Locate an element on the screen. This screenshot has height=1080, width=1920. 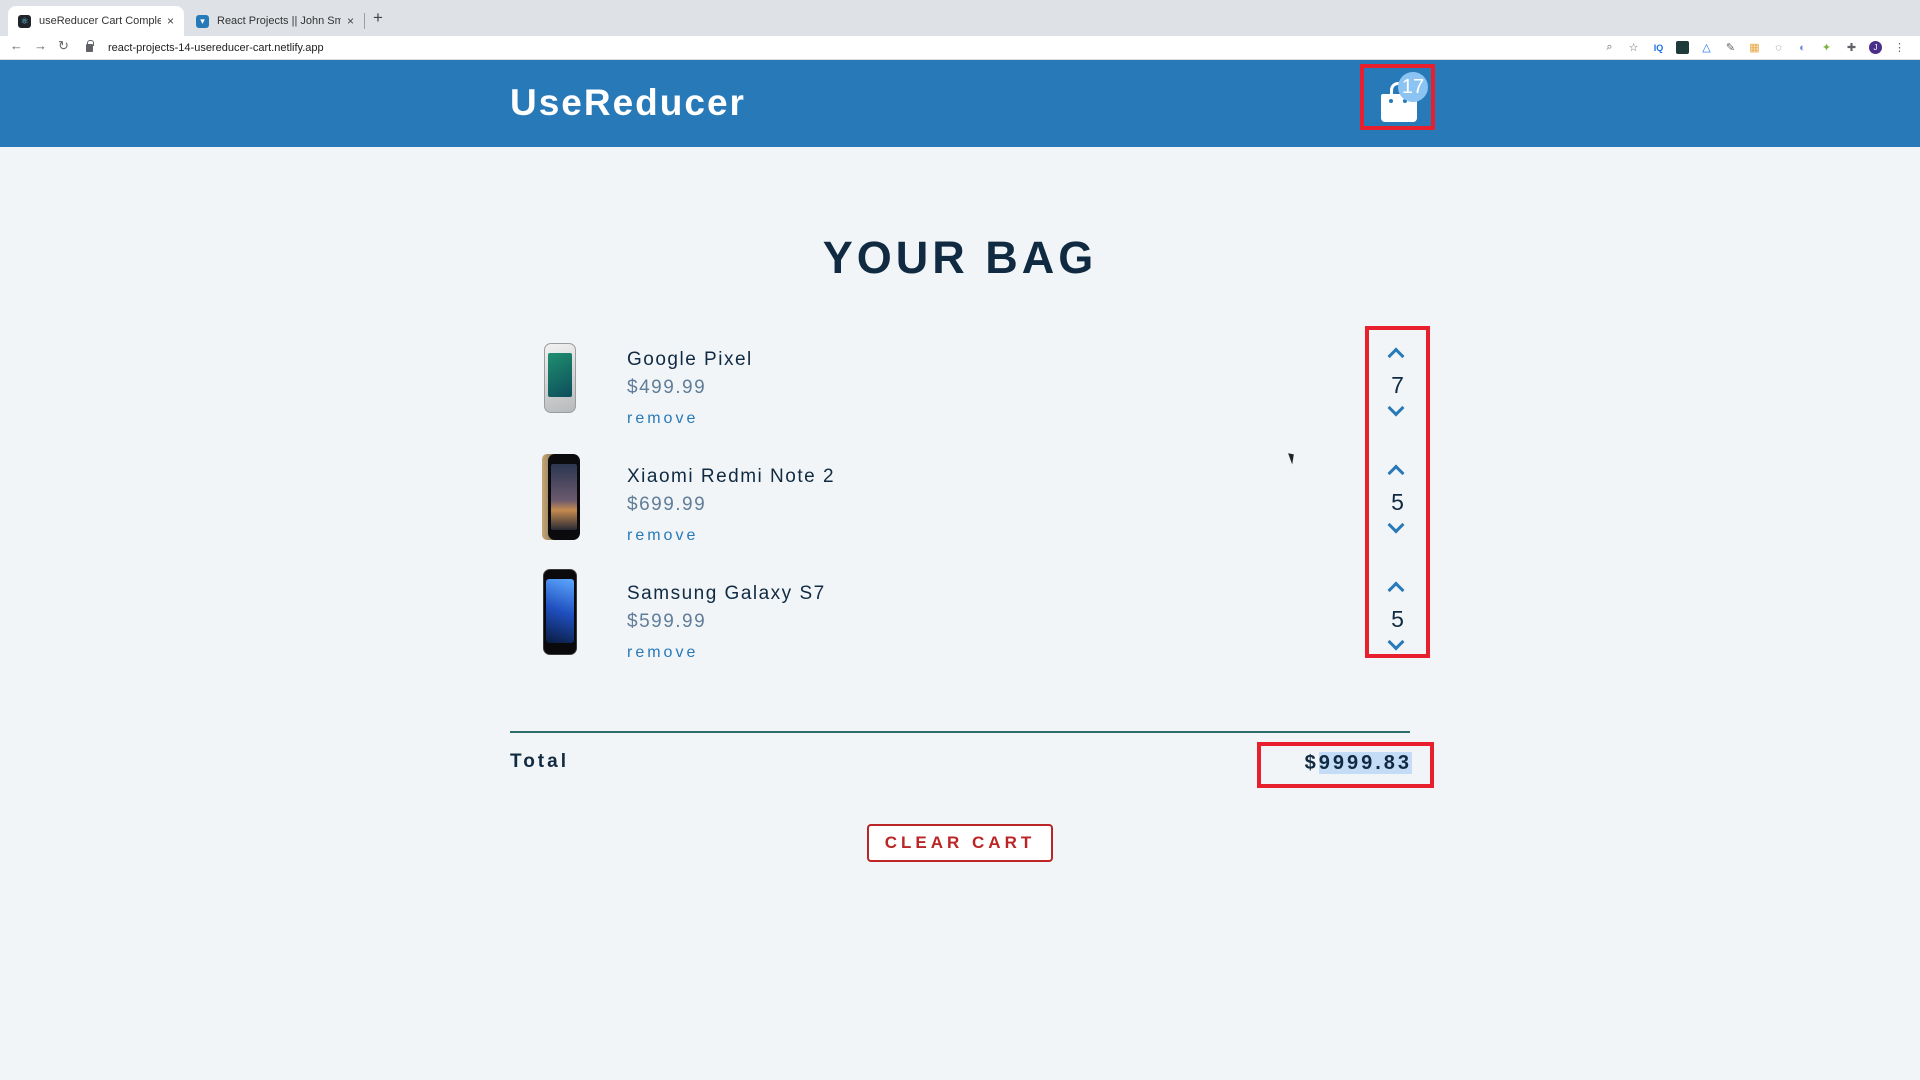
tab-title: React Projects || John Smilga is located at coordinates (279, 21).